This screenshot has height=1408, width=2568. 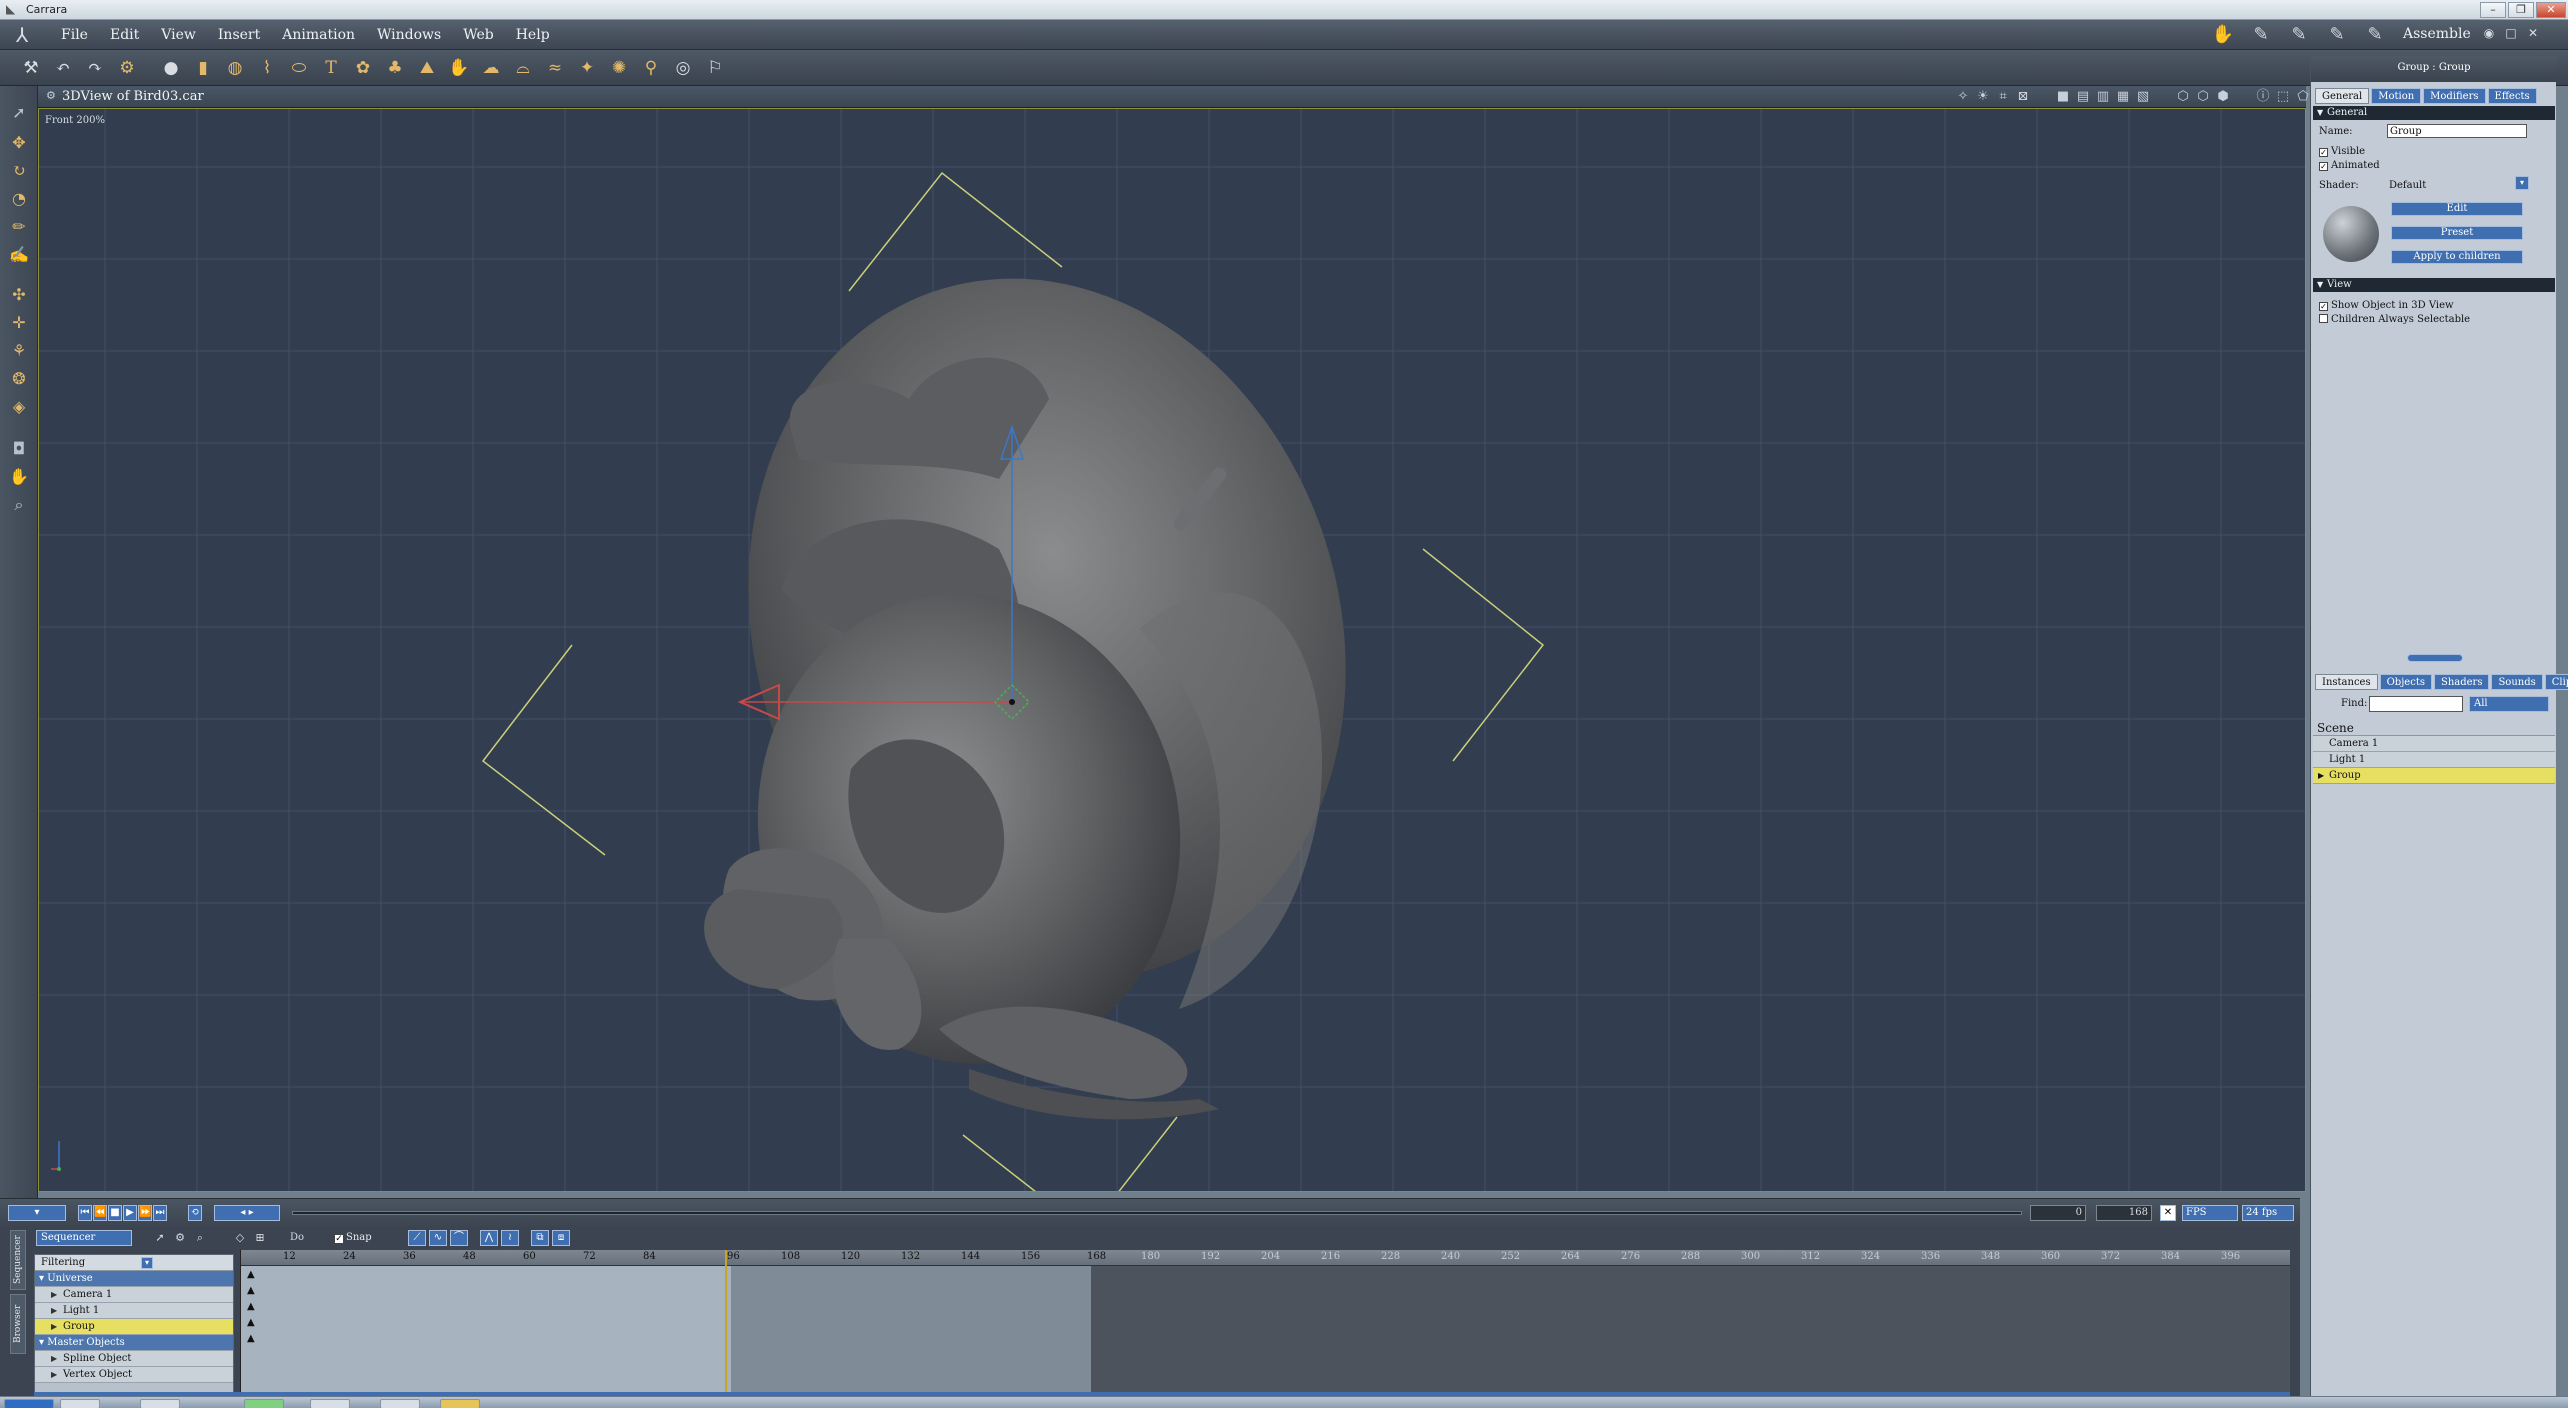 I want to click on seq-zoom-icon: ⌕, so click(x=200, y=1238).